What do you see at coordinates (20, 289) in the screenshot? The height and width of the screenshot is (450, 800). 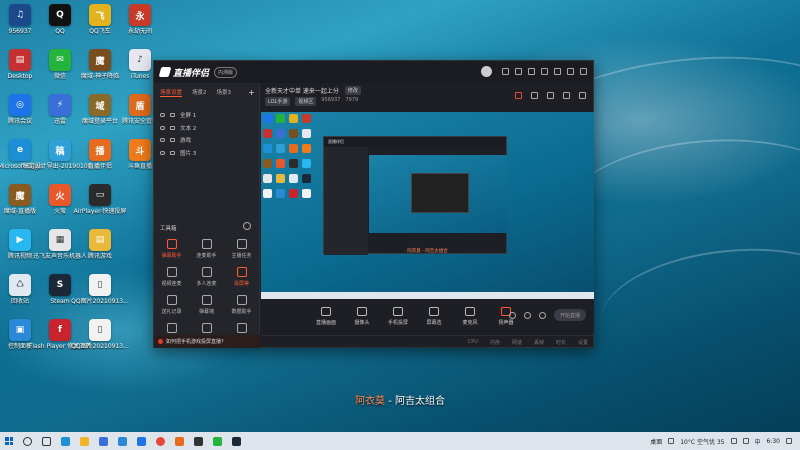 I see `desktop-icon: ♺ 回收站` at bounding box center [20, 289].